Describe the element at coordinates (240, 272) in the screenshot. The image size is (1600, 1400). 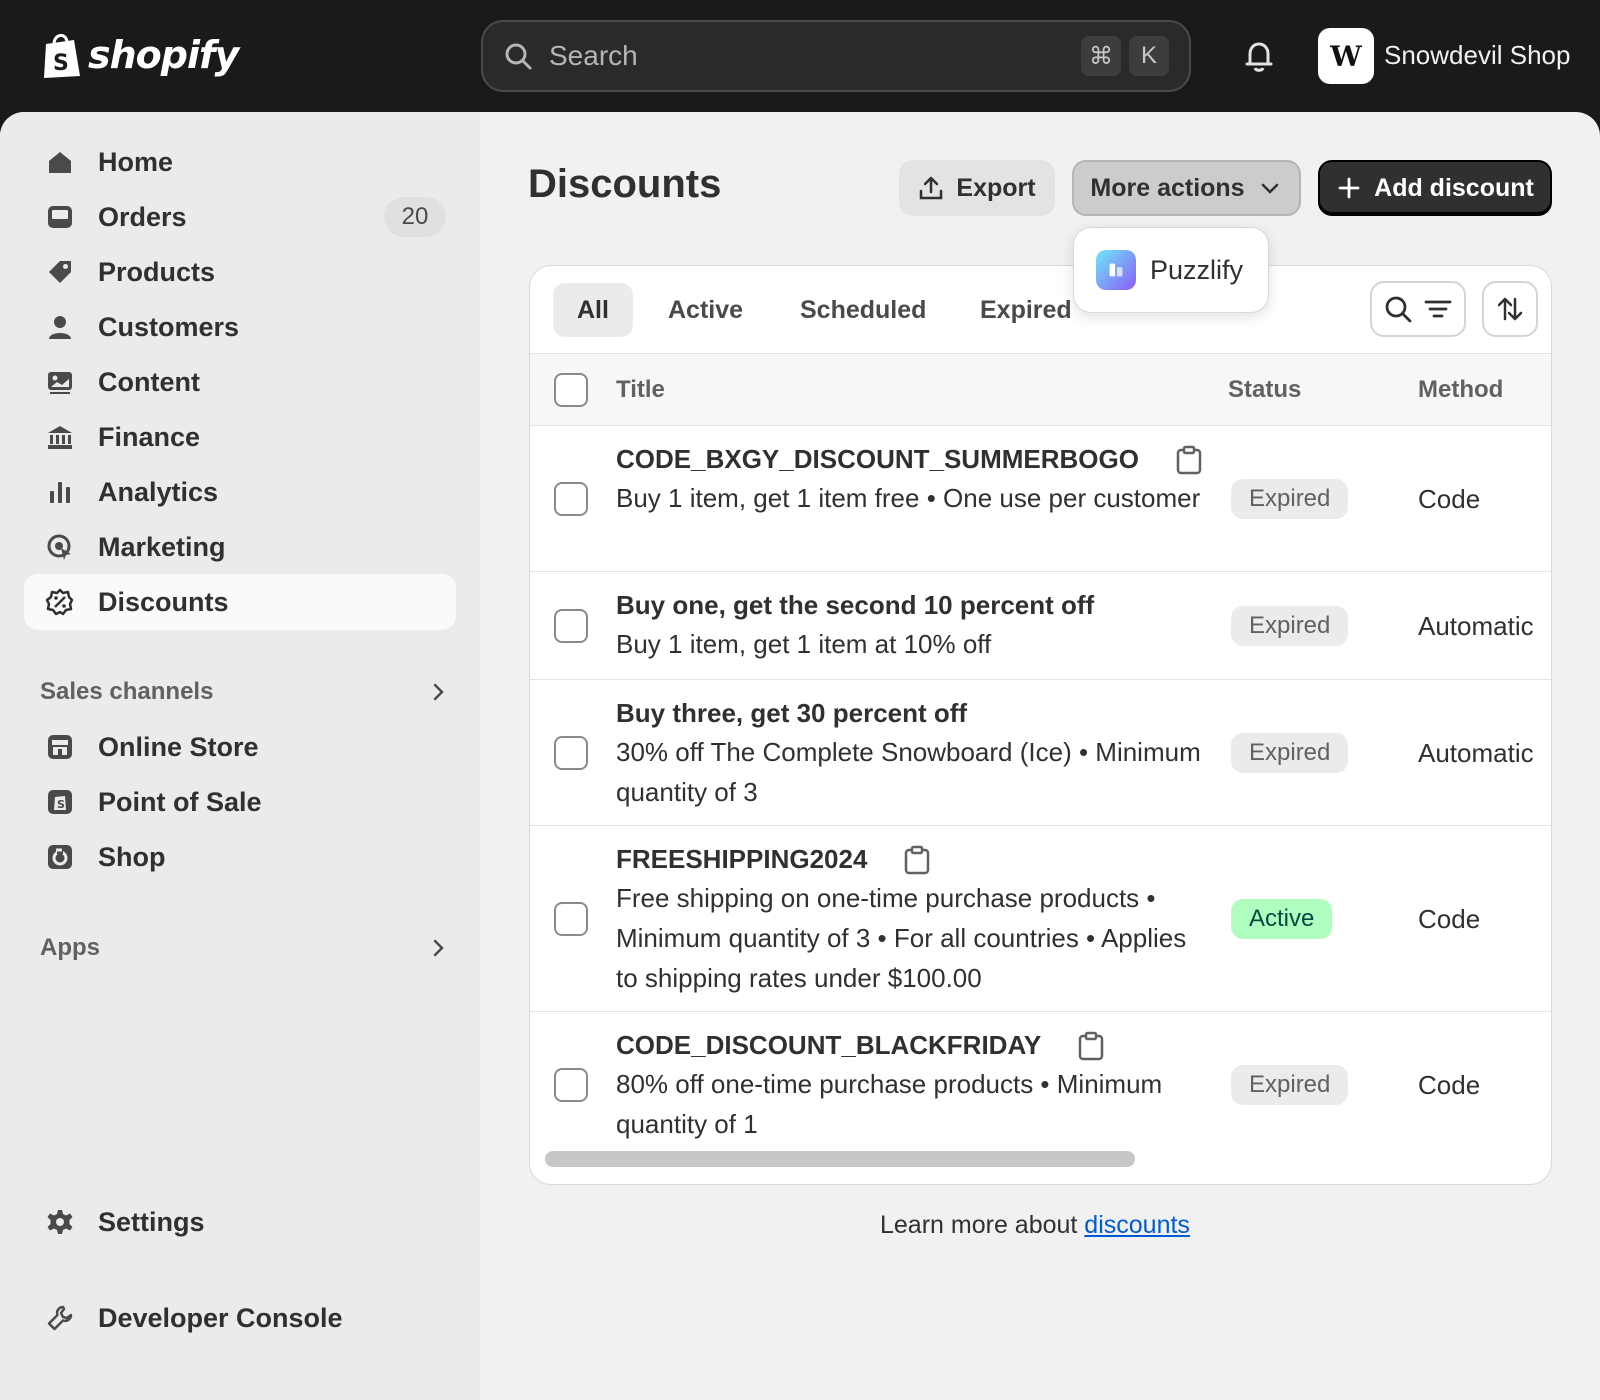
I see `sidebar-item-products: Products` at that location.